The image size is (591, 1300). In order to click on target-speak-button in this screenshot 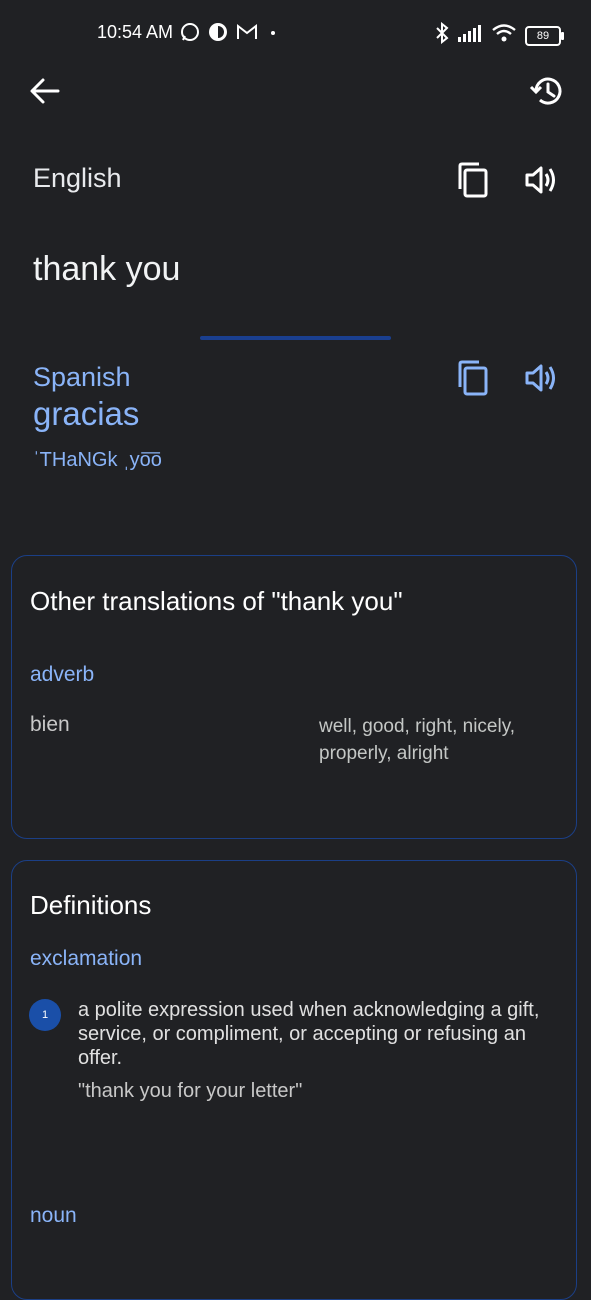, I will do `click(541, 378)`.